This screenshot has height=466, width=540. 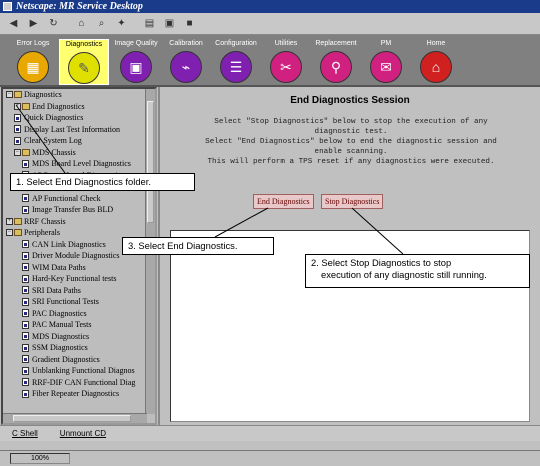 I want to click on callout-line: 2. Select Stop Diagnostics to stop, so click(x=381, y=262).